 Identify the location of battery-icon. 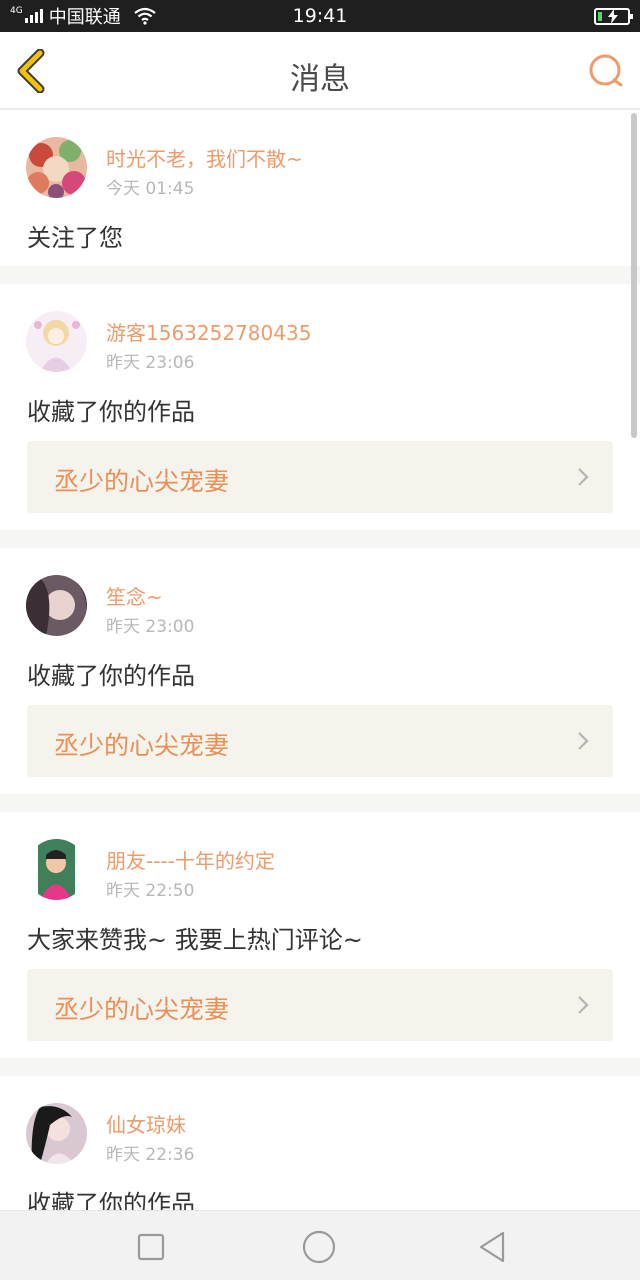
(613, 16).